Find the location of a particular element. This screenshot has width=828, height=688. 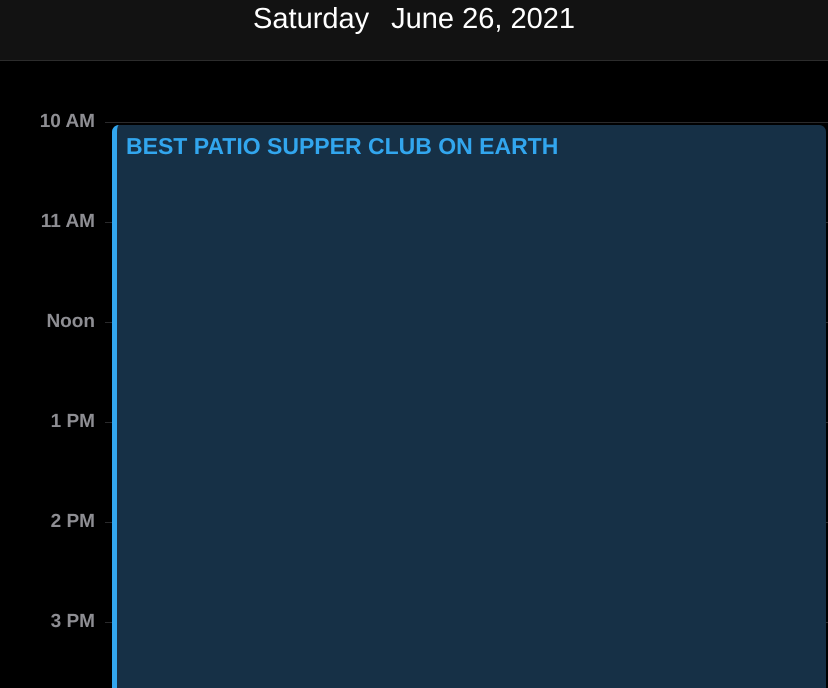

hour-label: 3 PM is located at coordinates (72, 622).